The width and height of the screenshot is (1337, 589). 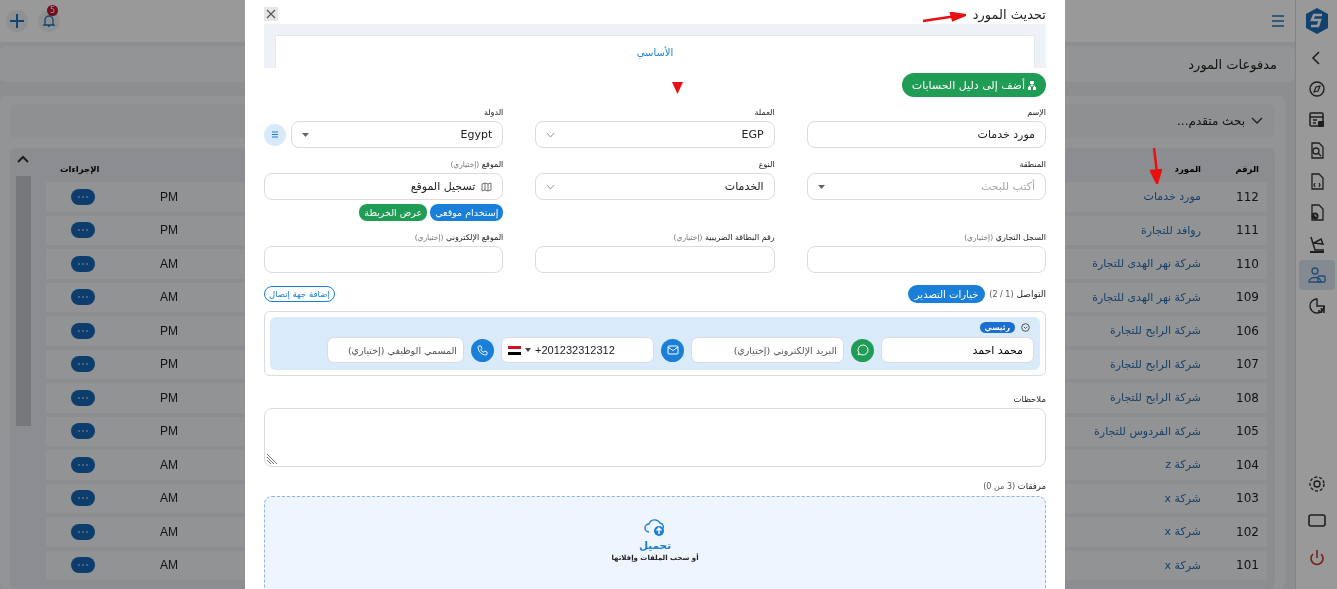 I want to click on whatsapp-button, so click(x=862, y=350).